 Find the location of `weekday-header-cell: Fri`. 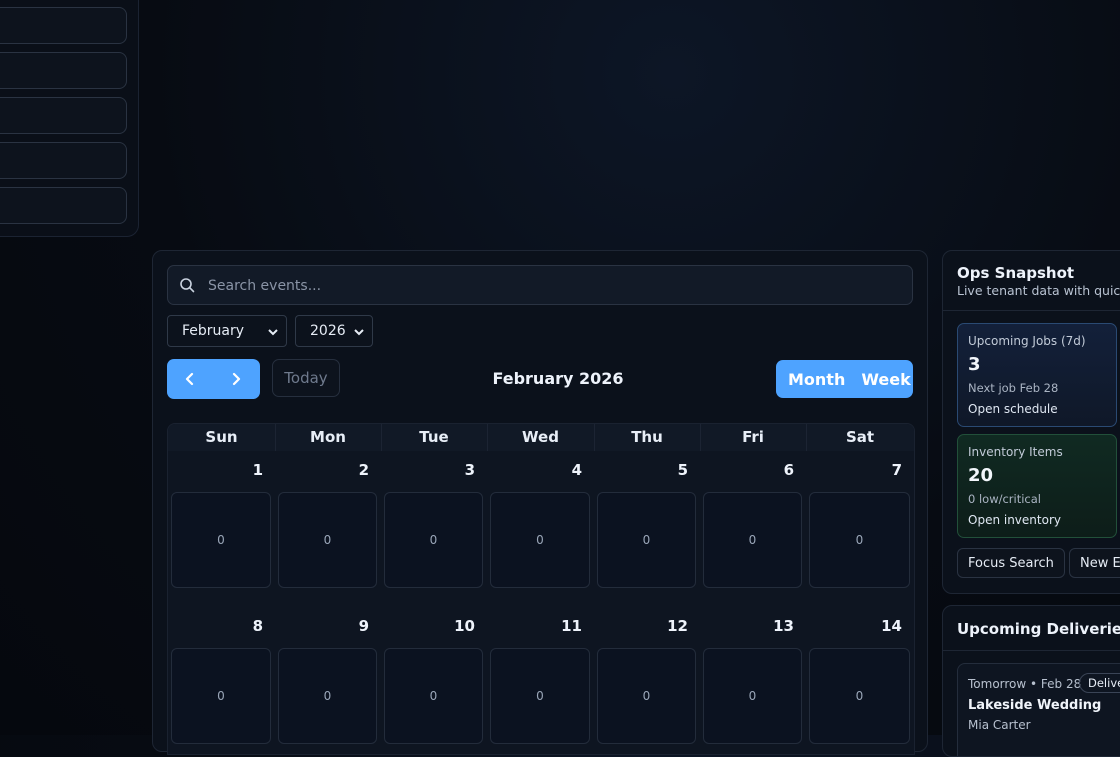

weekday-header-cell: Fri is located at coordinates (753, 437).